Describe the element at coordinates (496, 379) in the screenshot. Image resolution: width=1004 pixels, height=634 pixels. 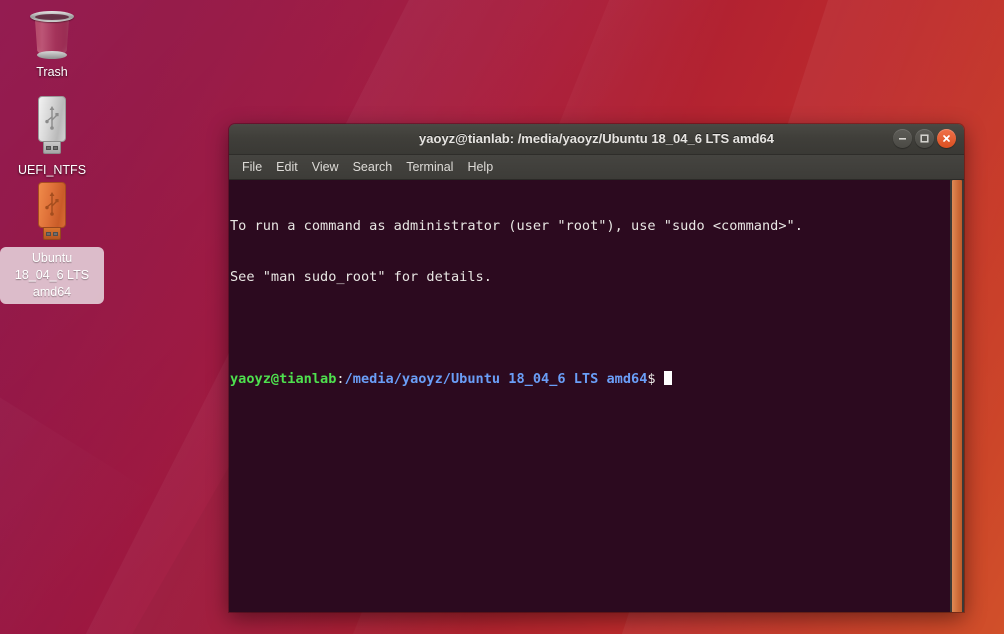
I see `prompt-path: /media/yaoyz/Ubuntu 18_04_6 LTS amd64` at that location.